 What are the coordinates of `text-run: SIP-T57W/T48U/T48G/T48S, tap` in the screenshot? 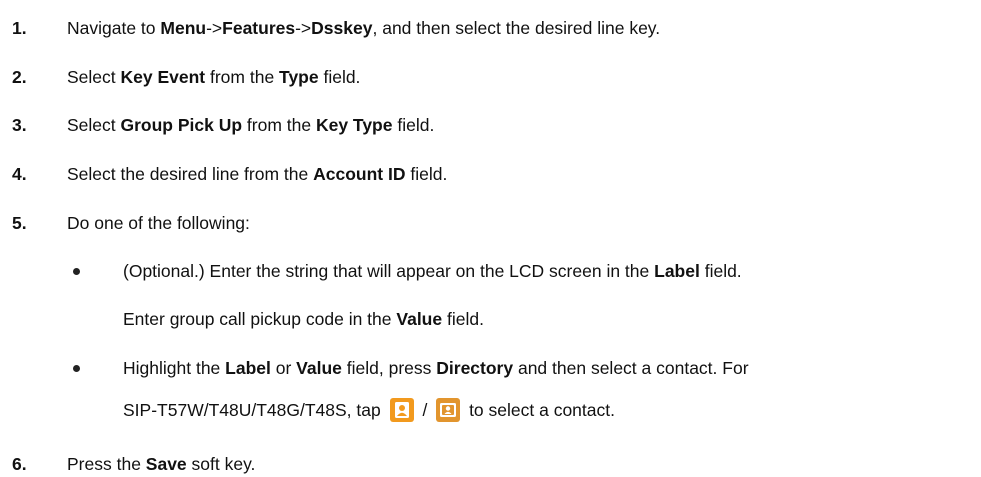 It's located at (254, 410).